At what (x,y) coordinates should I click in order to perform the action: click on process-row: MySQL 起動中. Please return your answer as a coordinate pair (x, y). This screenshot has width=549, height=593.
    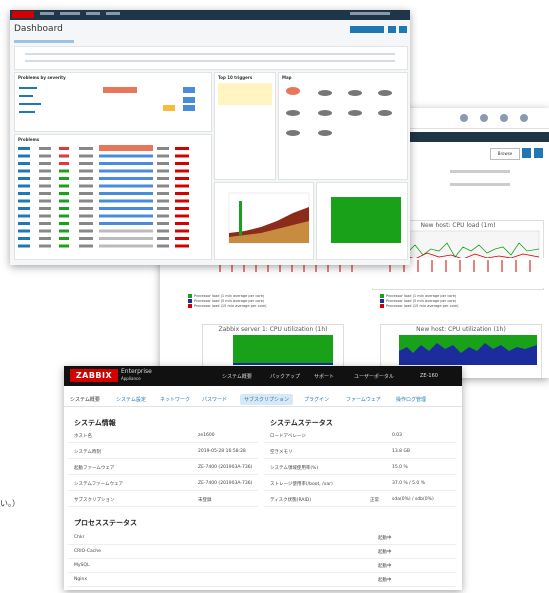
    Looking at the image, I should click on (262, 565).